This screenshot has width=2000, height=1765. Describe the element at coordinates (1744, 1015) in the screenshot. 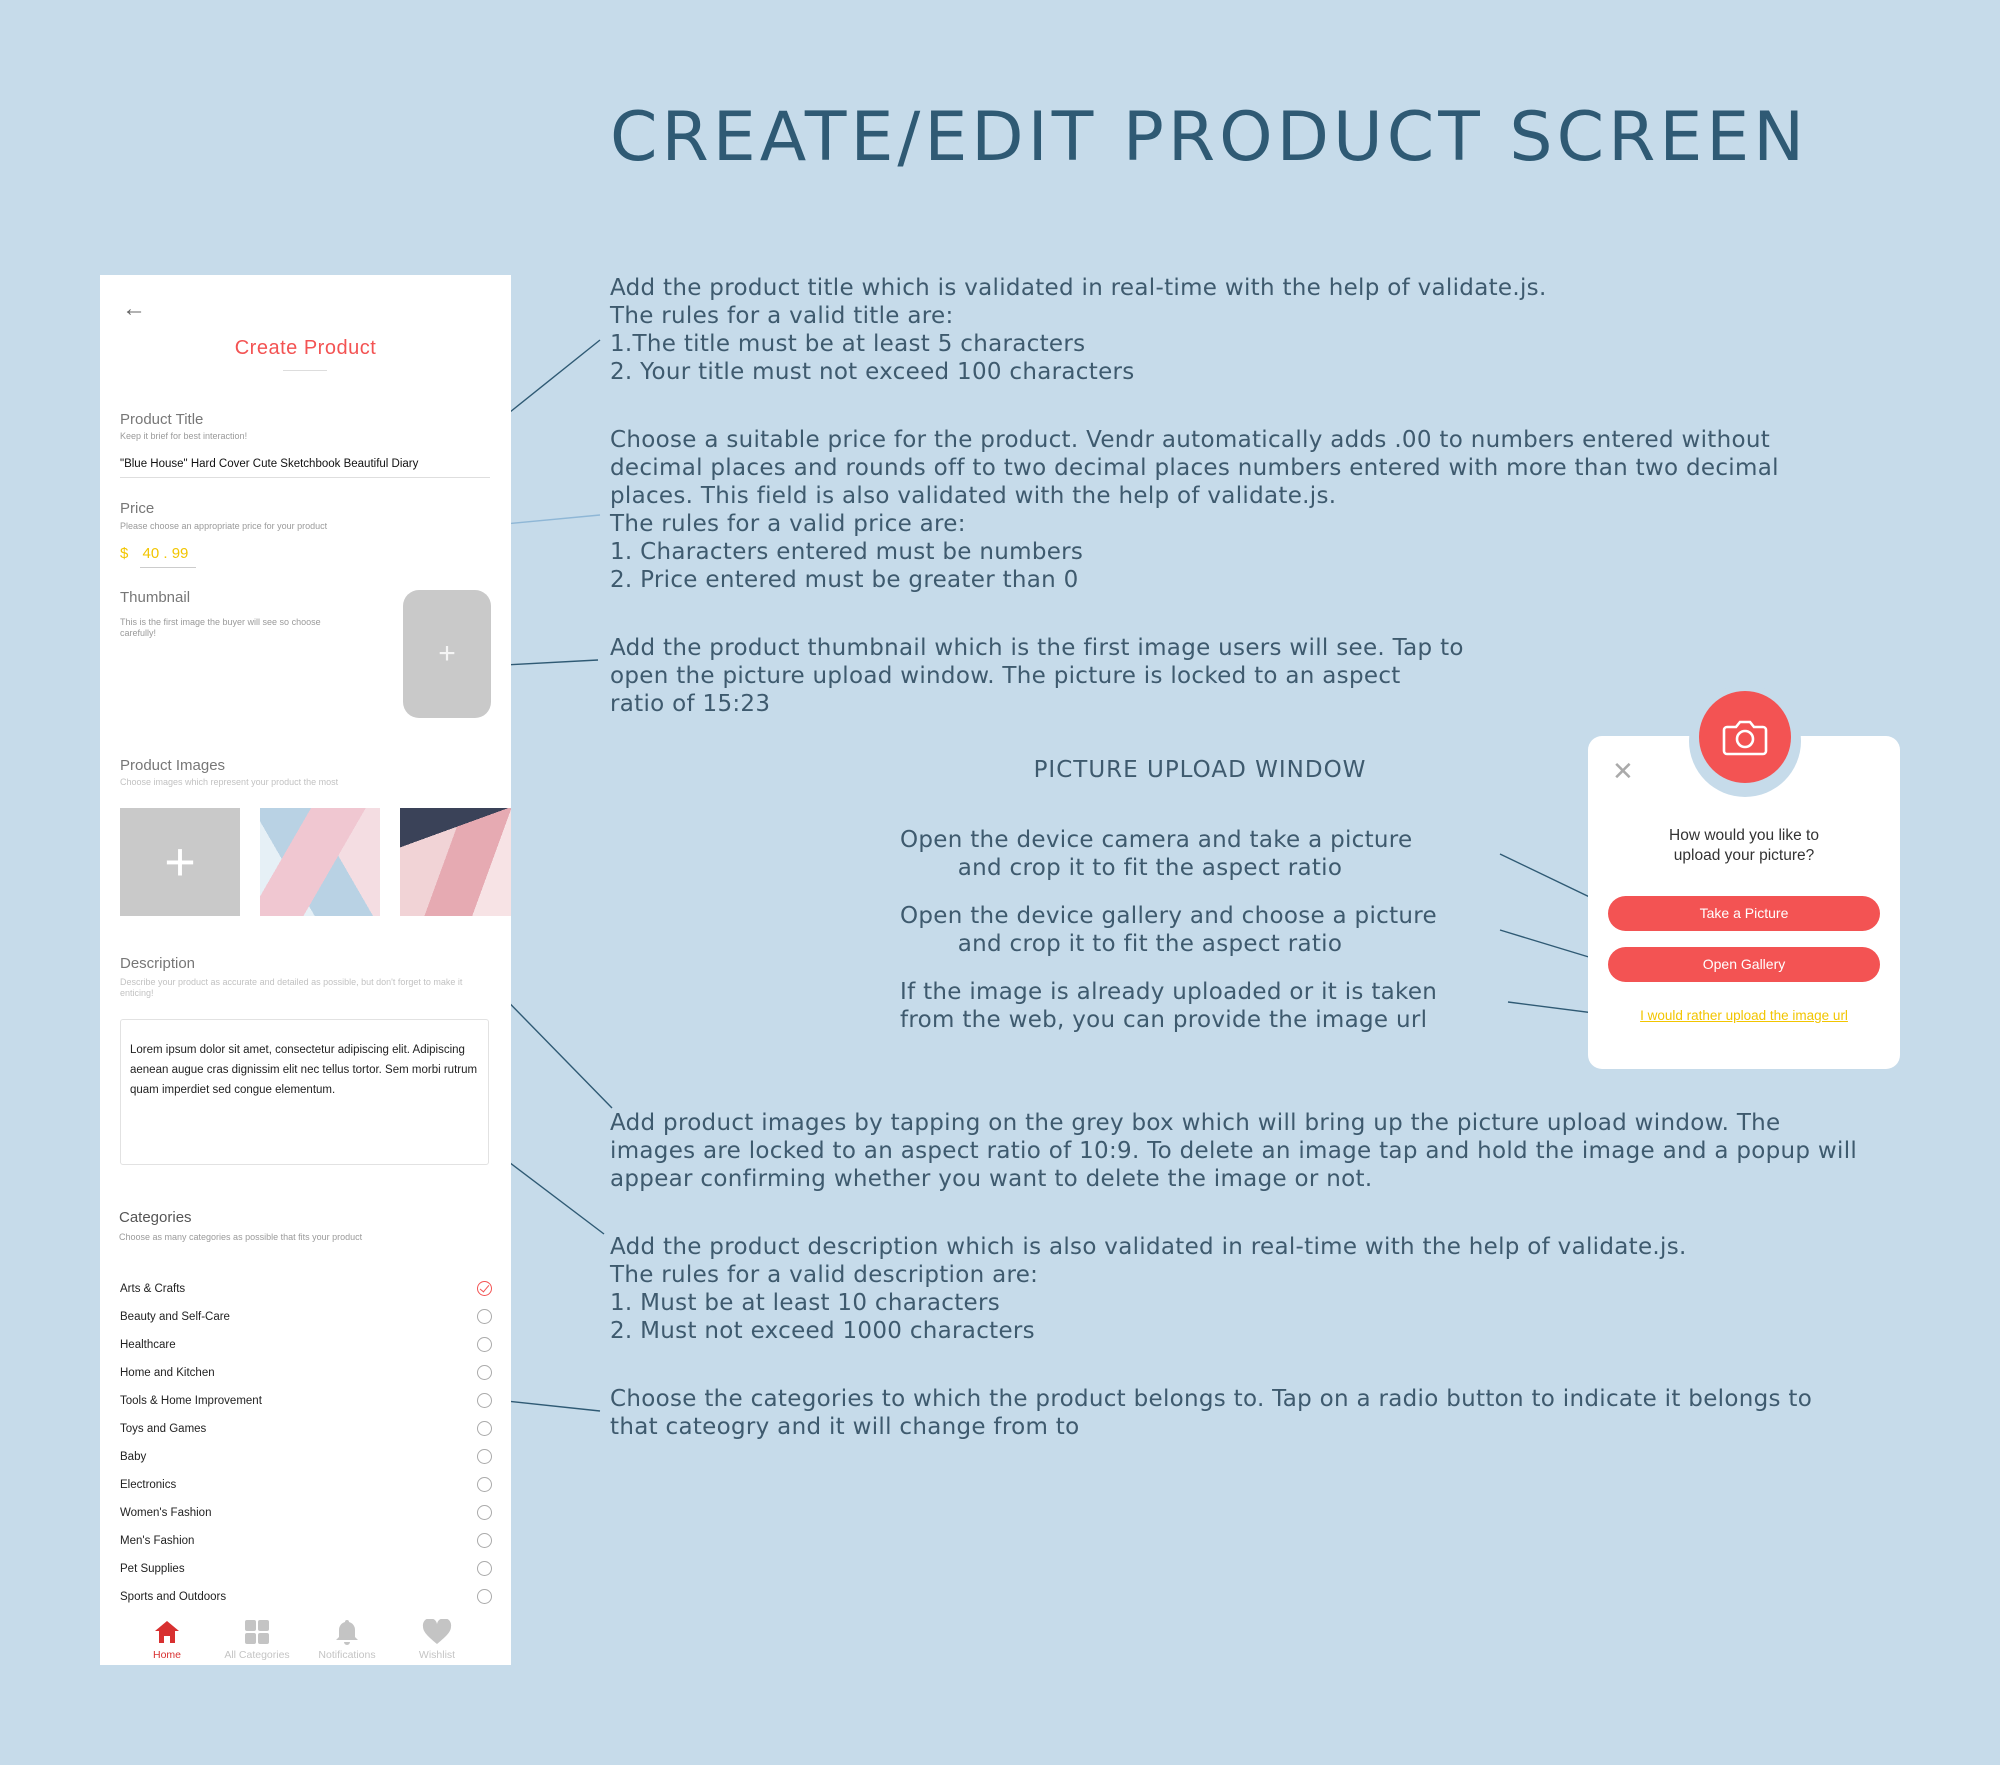

I see `upload-url-link: I would rather upload the image url` at that location.